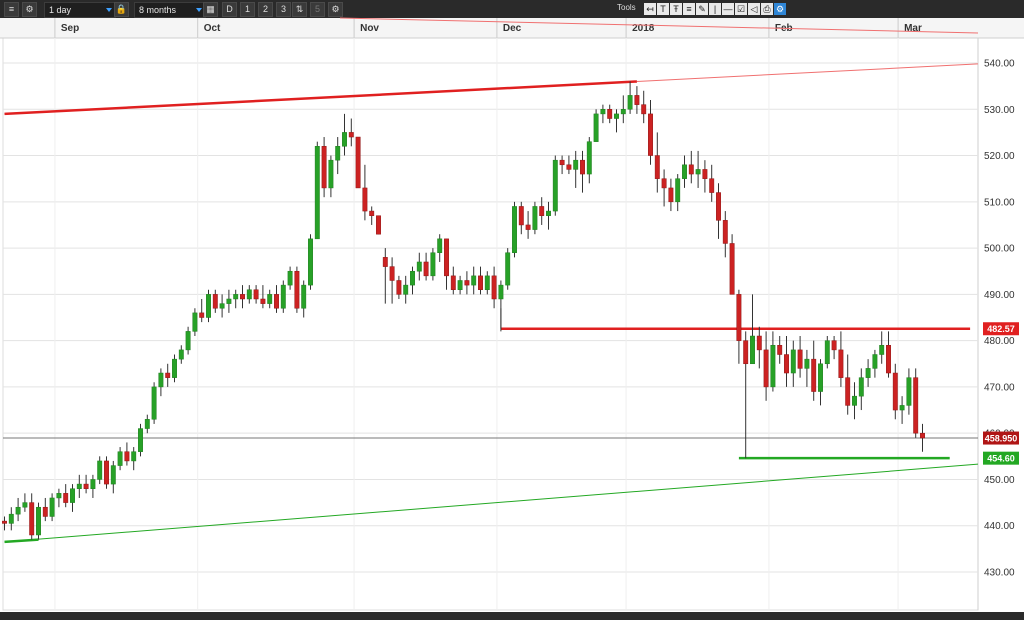  What do you see at coordinates (999, 480) in the screenshot?
I see `y-tick-label: 450.00` at bounding box center [999, 480].